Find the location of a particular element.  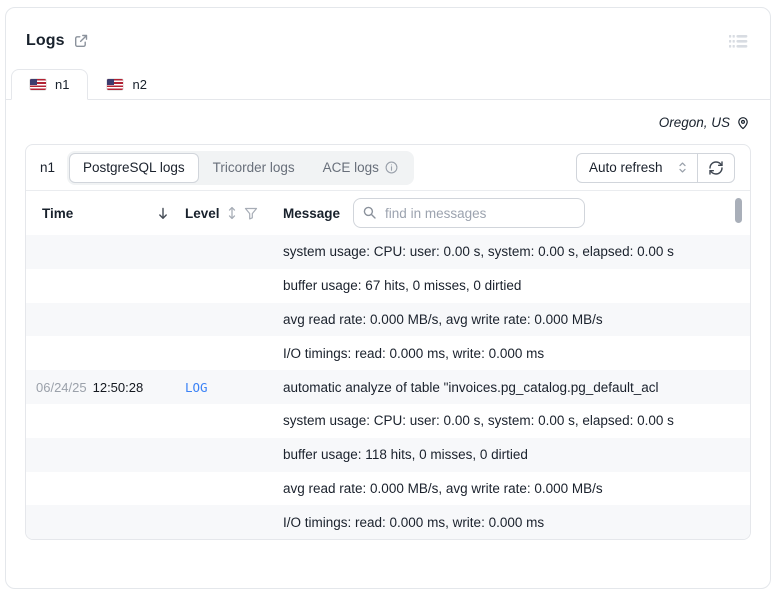

search-icon is located at coordinates (369, 212).